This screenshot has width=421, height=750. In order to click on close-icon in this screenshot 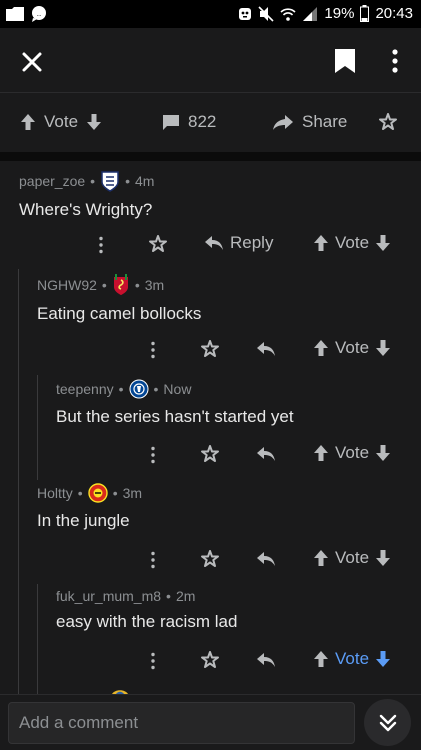, I will do `click(32, 62)`.